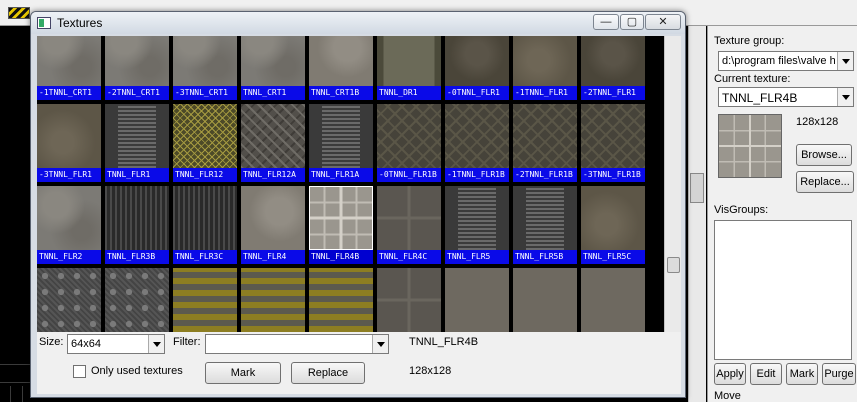 The height and width of the screenshot is (402, 857). I want to click on close-button: ✕, so click(663, 22).